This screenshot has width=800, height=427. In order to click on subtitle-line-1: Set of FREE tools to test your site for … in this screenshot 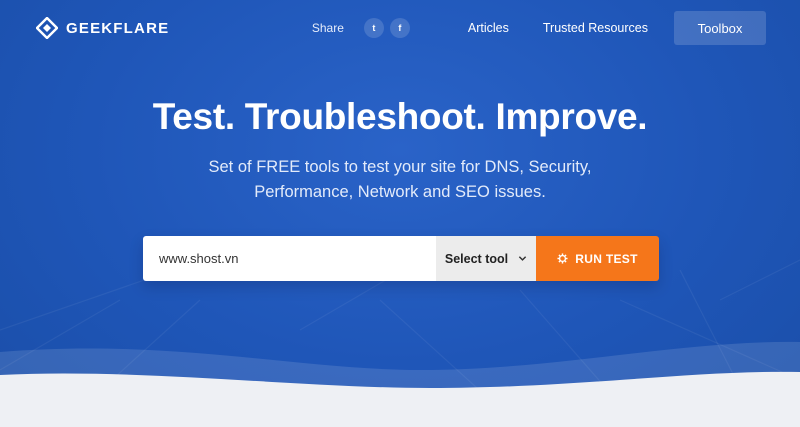, I will do `click(400, 167)`.